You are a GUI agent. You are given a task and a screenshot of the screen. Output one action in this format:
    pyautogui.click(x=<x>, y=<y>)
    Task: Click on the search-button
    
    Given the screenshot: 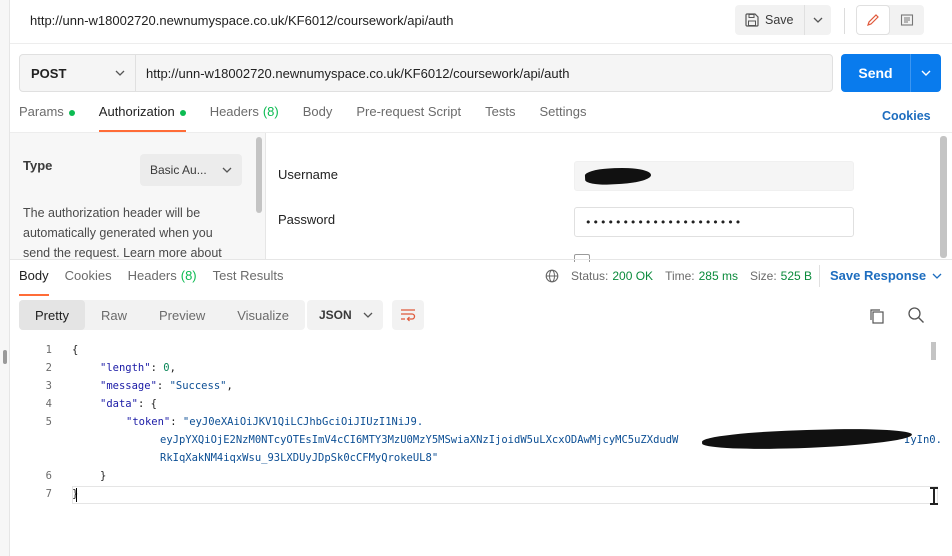 What is the action you would take?
    pyautogui.click(x=916, y=315)
    